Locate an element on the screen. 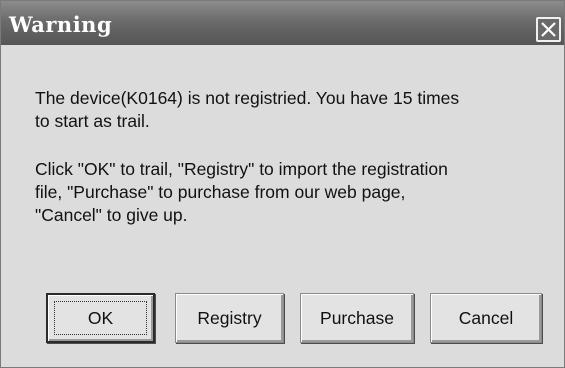 The image size is (565, 368). ok-button: OK is located at coordinates (100, 318).